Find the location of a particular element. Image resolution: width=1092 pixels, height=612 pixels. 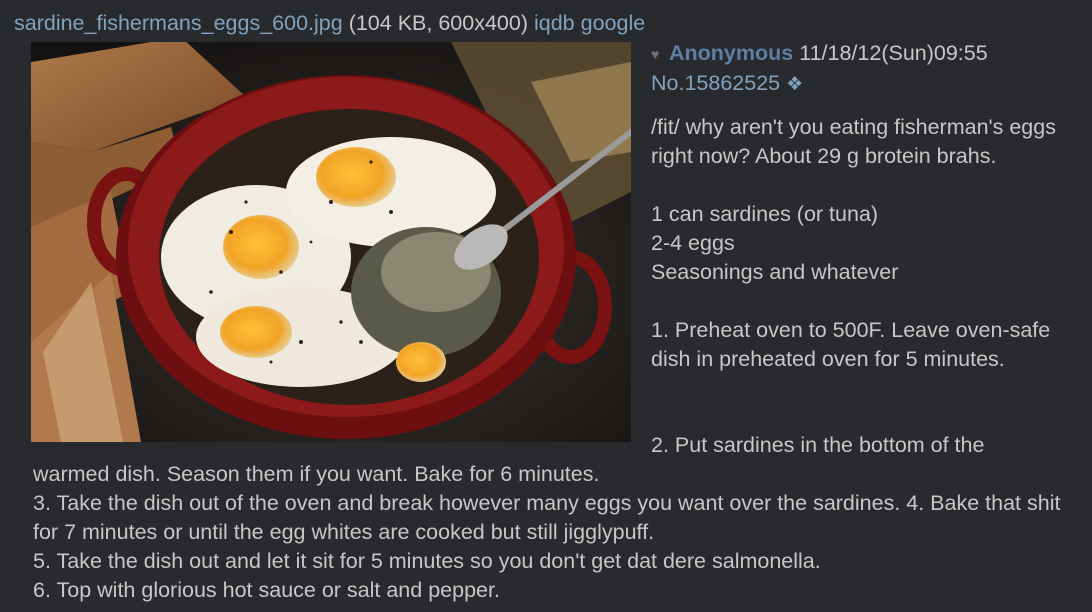

iqdb-link: iqdb is located at coordinates (554, 23).